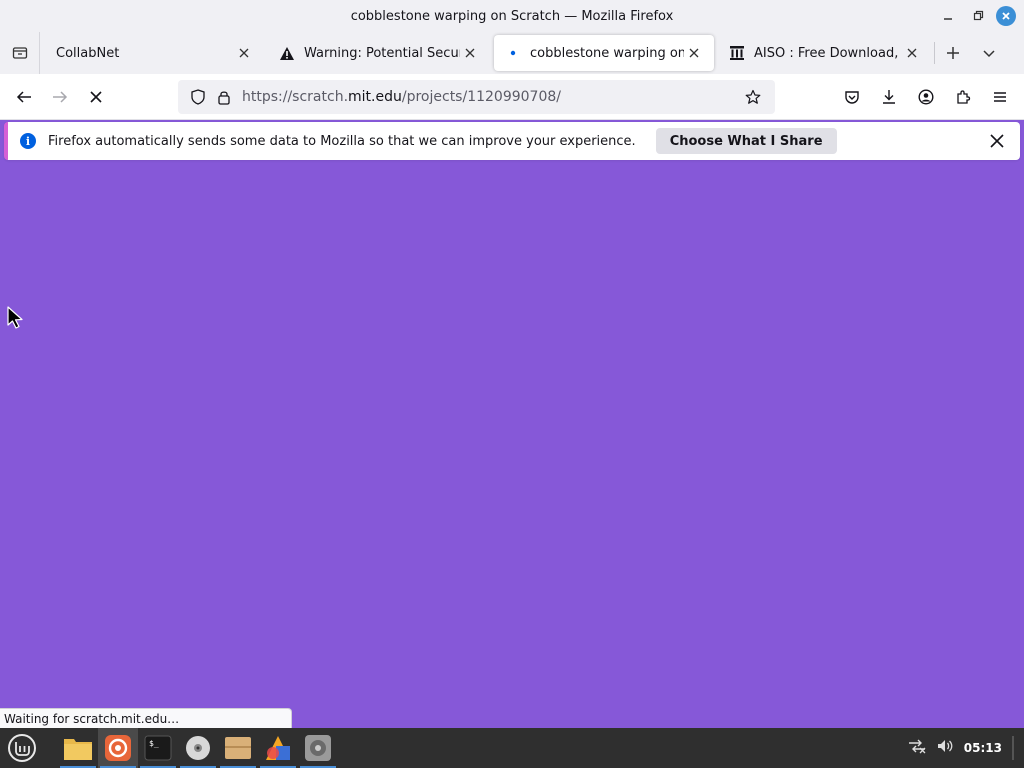  I want to click on archive-icon, so click(737, 53).